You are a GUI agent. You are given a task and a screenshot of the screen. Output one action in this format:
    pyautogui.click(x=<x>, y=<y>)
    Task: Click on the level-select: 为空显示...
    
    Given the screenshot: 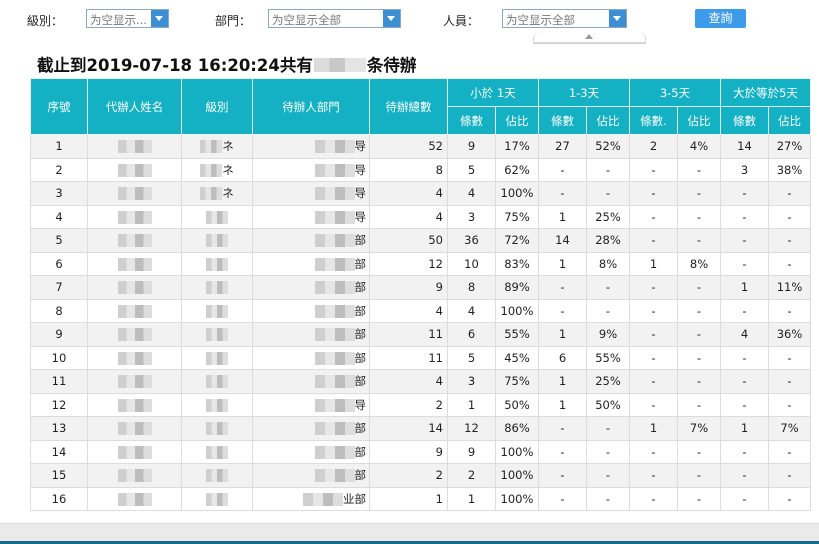 What is the action you would take?
    pyautogui.click(x=127, y=18)
    